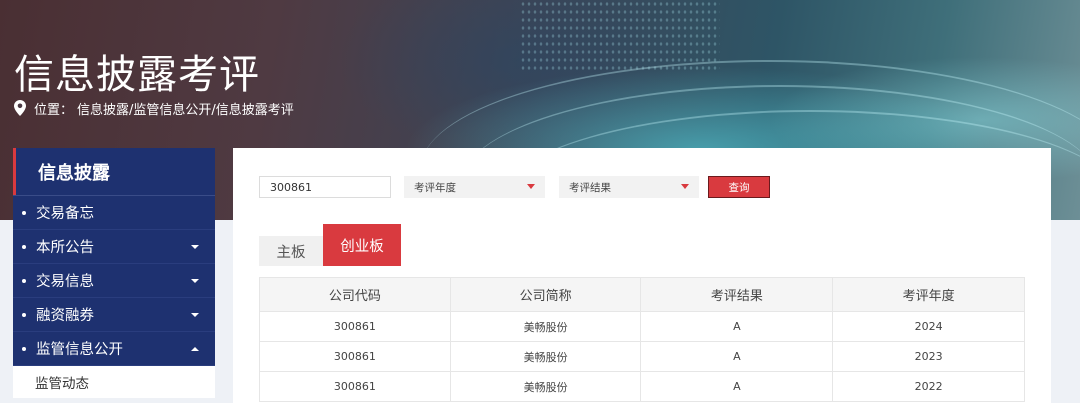 The height and width of the screenshot is (403, 1080). I want to click on column-header: 公司代码, so click(355, 294).